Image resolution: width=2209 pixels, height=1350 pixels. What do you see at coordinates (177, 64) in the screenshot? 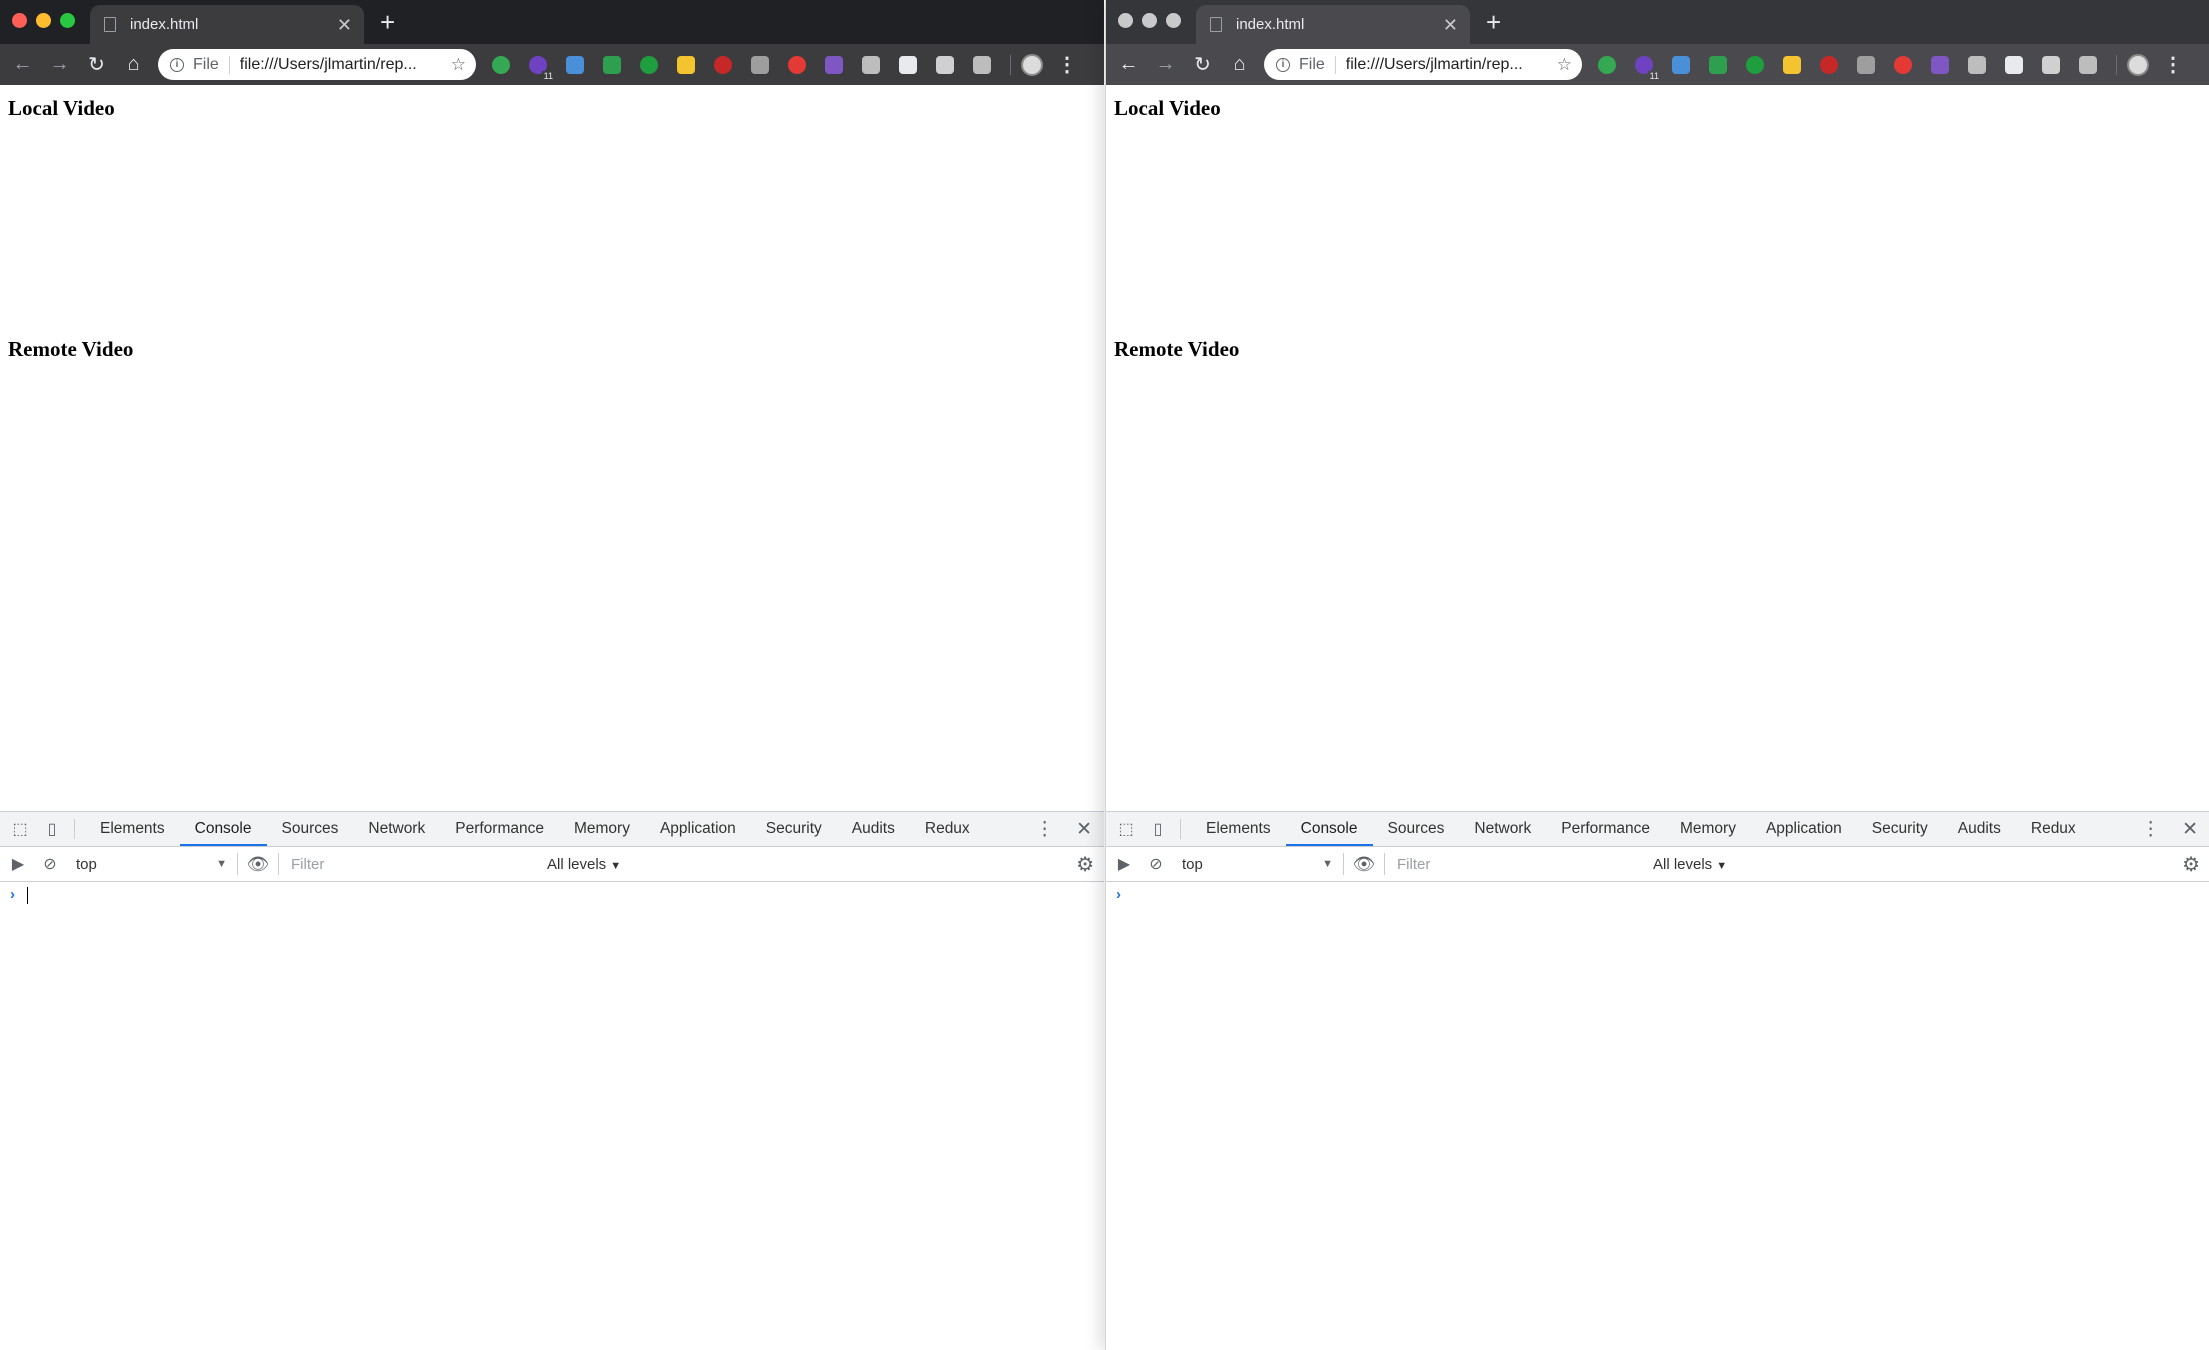
I see `info-icon: i` at bounding box center [177, 64].